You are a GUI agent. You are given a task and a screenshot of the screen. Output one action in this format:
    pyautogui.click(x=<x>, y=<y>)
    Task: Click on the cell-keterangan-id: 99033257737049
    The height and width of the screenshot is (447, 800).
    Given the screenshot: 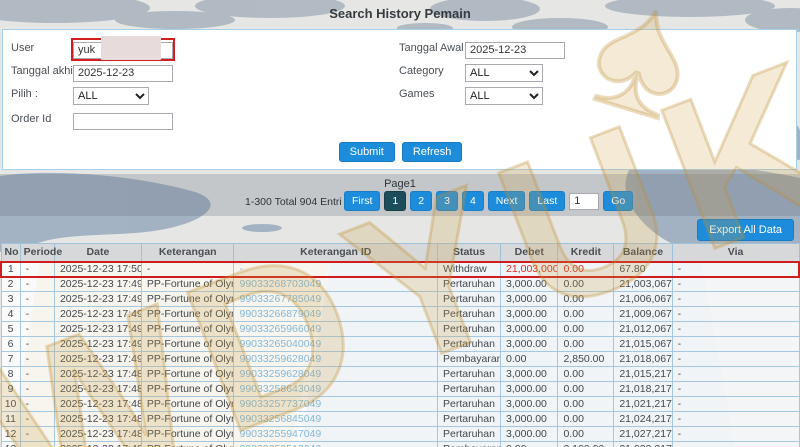 What is the action you would take?
    pyautogui.click(x=335, y=404)
    